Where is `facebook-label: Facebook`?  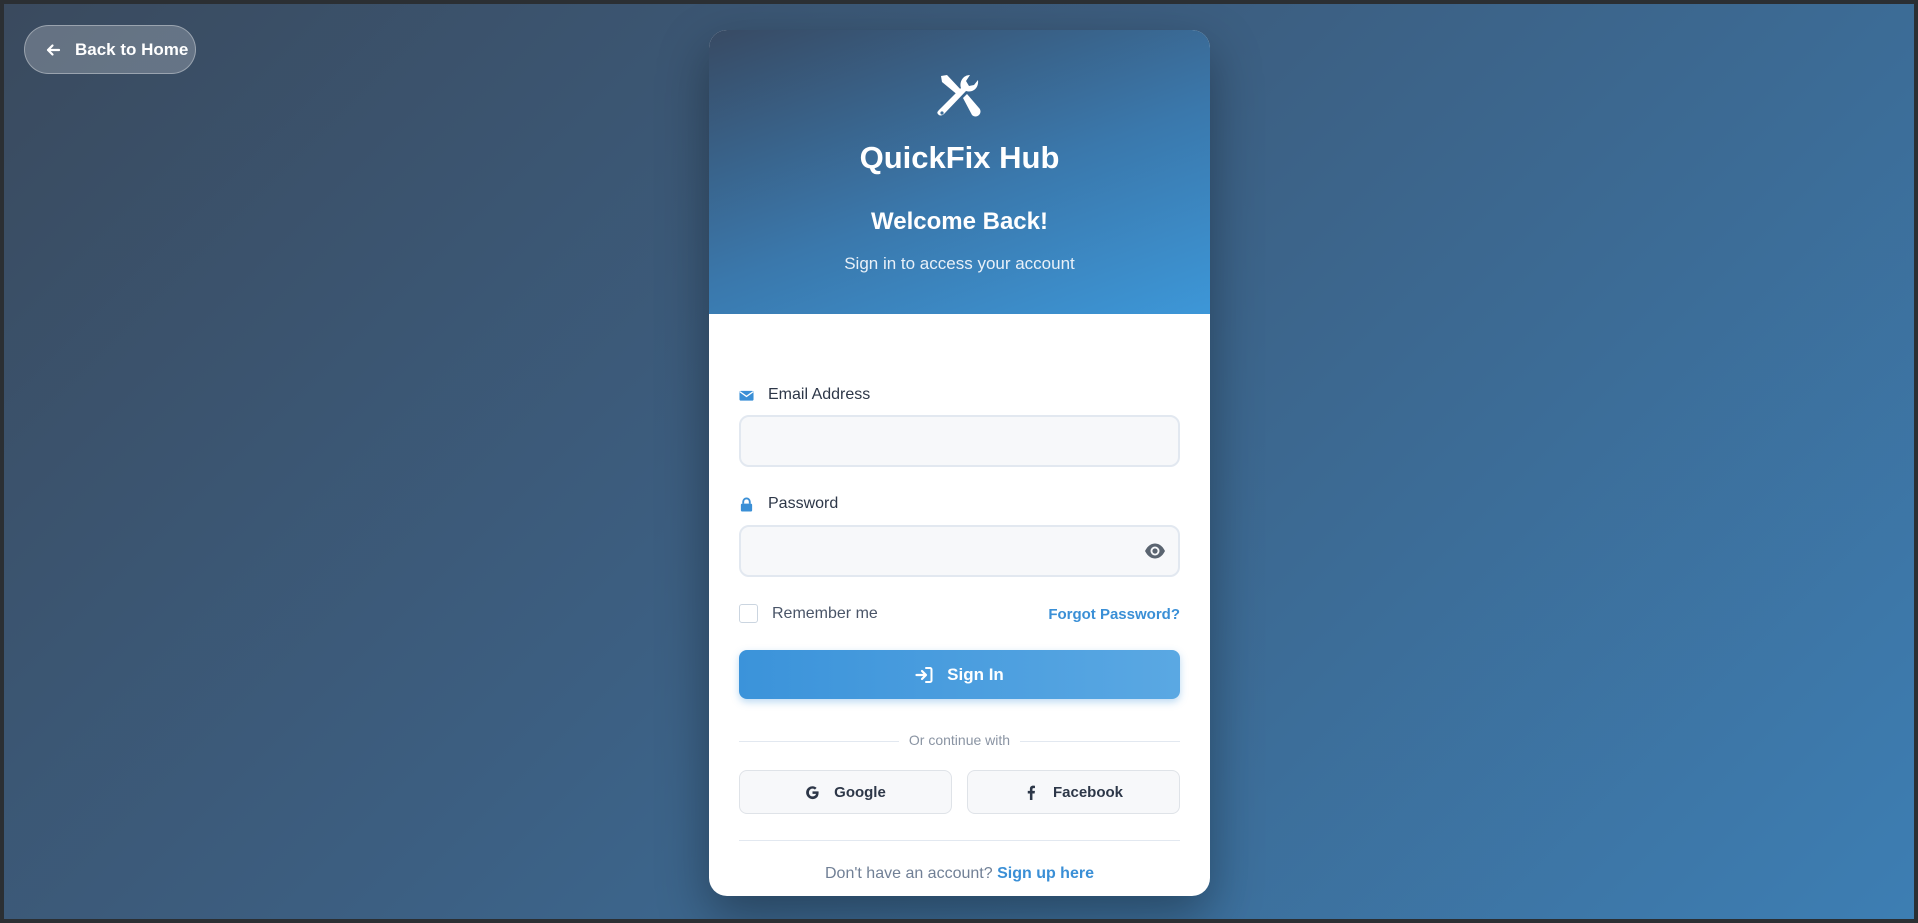 facebook-label: Facebook is located at coordinates (1088, 792).